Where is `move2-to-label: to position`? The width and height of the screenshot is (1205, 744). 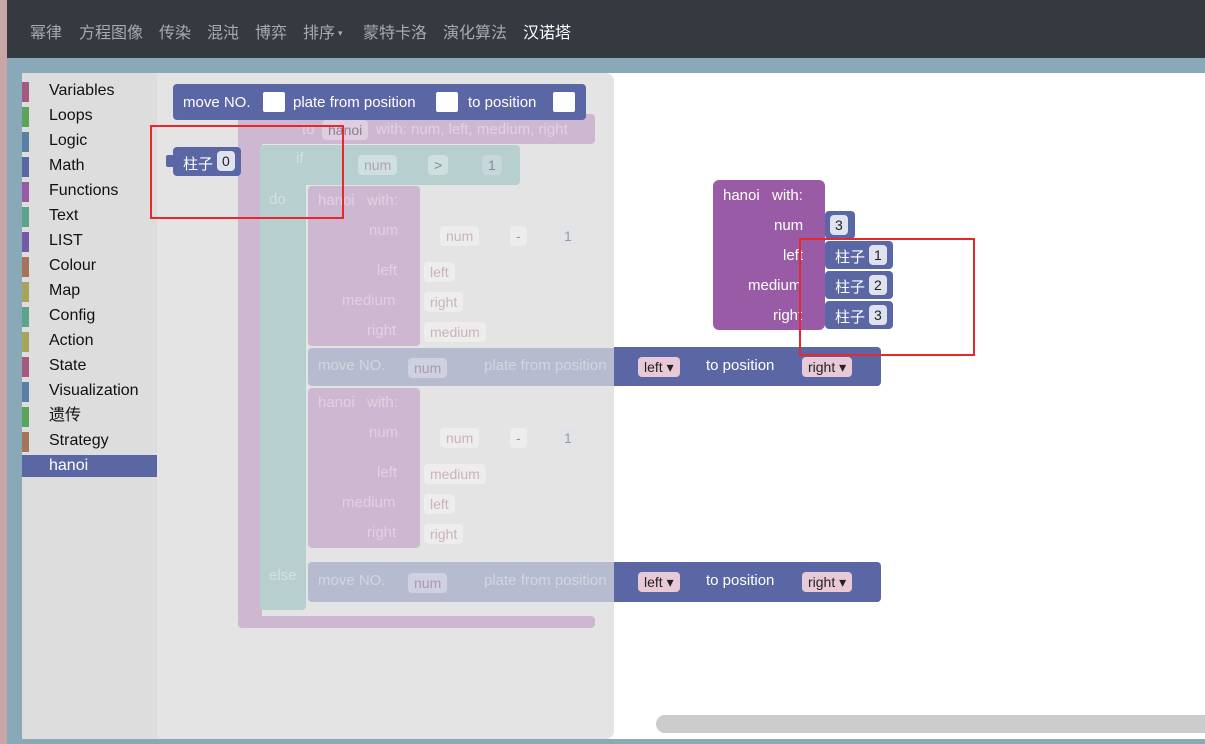 move2-to-label: to position is located at coordinates (740, 580).